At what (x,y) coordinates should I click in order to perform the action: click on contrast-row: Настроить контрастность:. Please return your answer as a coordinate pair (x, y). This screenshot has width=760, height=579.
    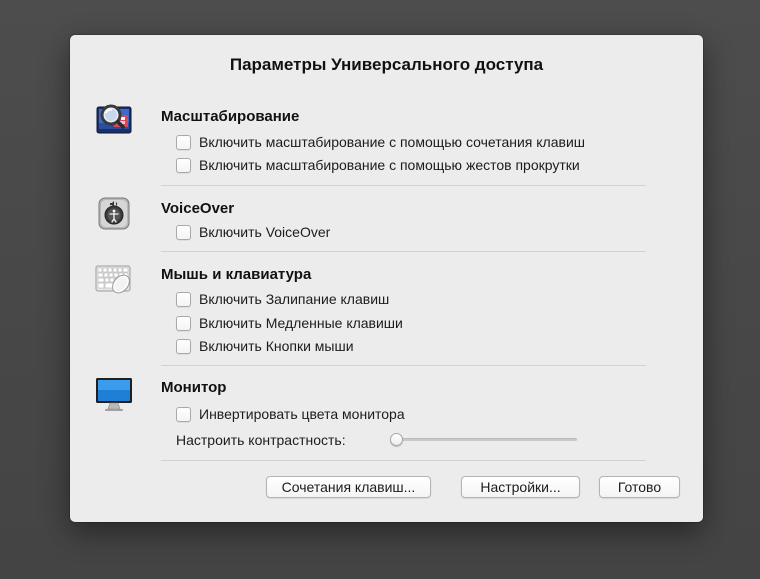
    Looking at the image, I should click on (261, 440).